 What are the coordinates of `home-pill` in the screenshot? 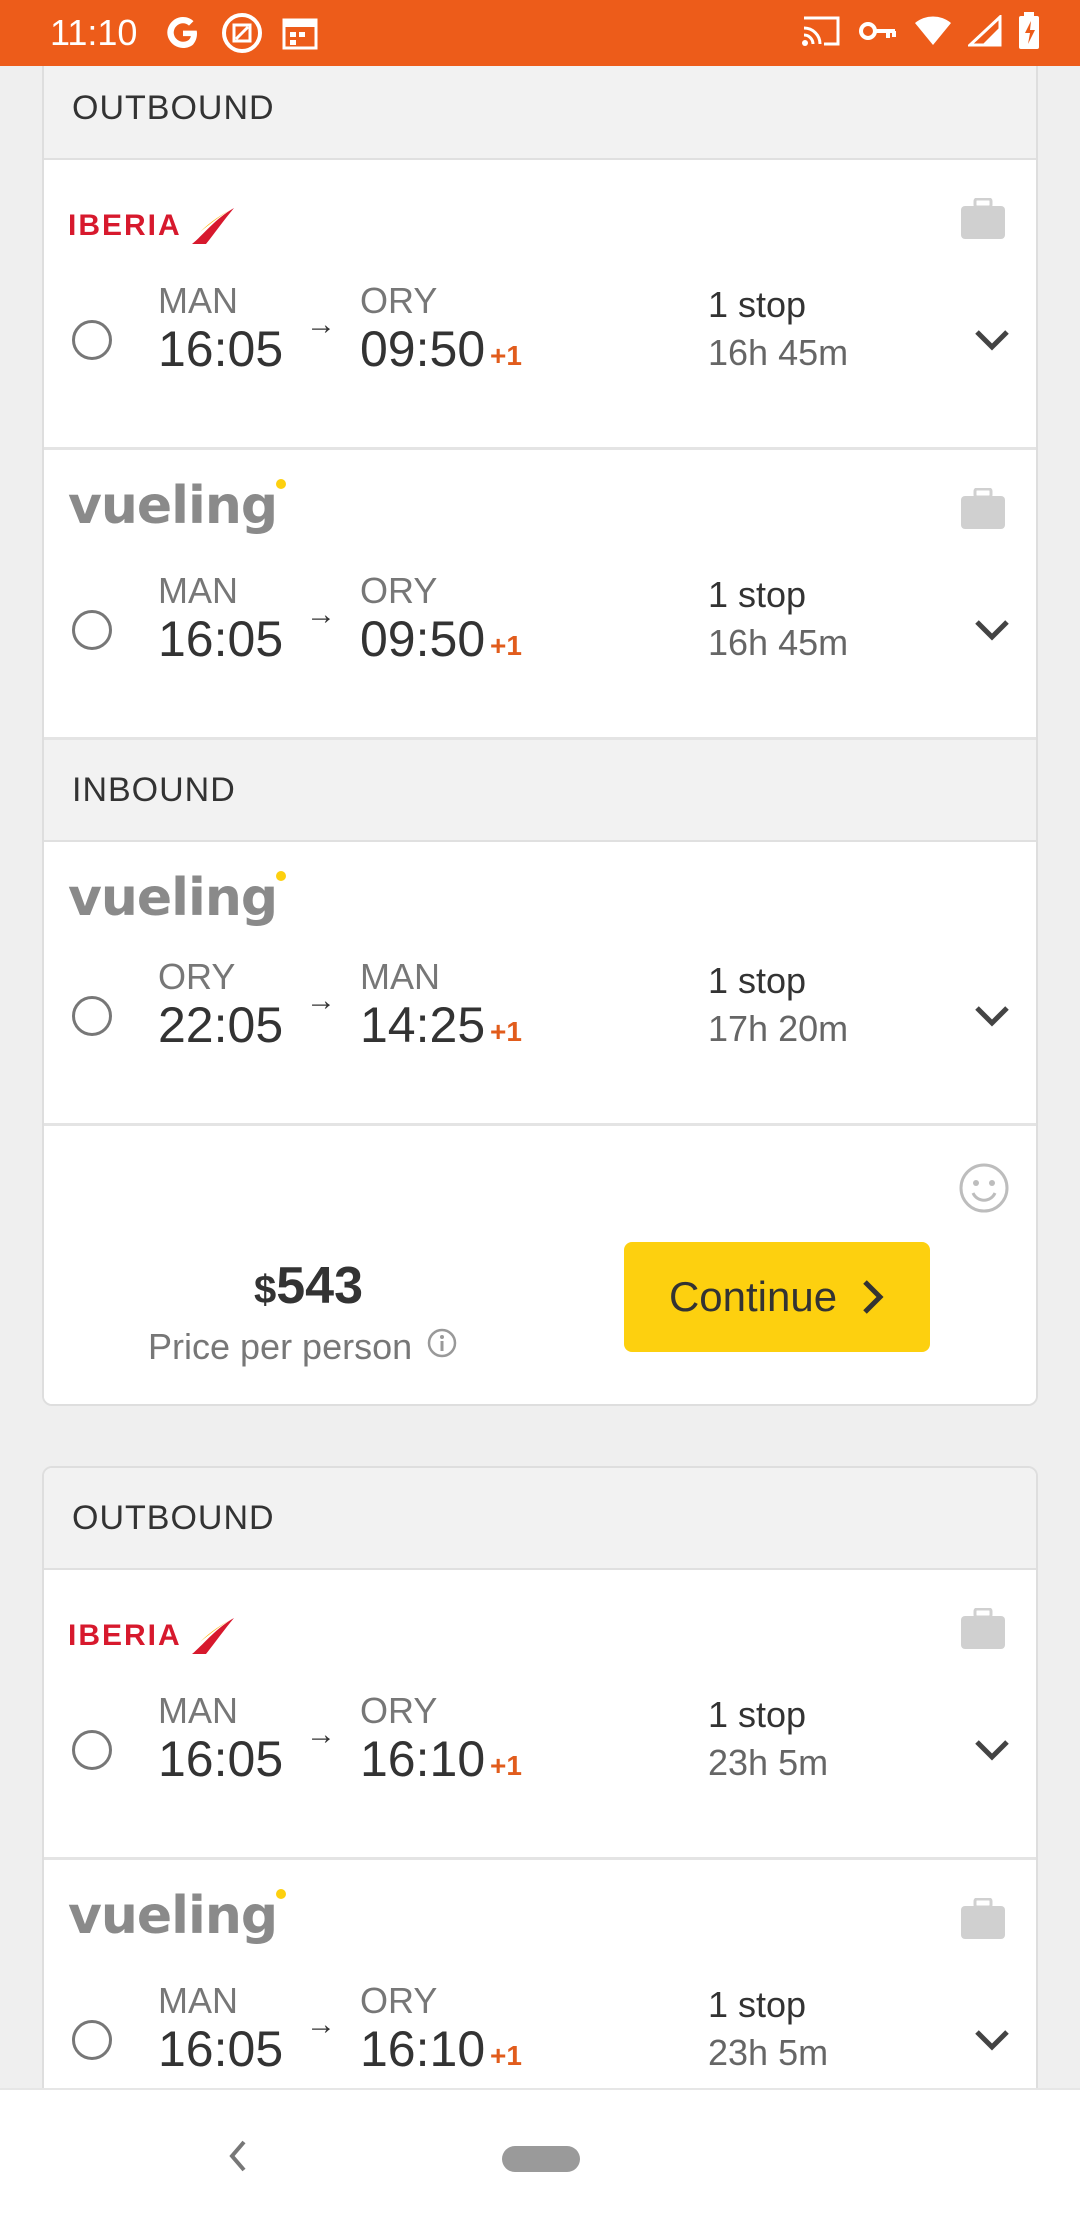 It's located at (541, 2159).